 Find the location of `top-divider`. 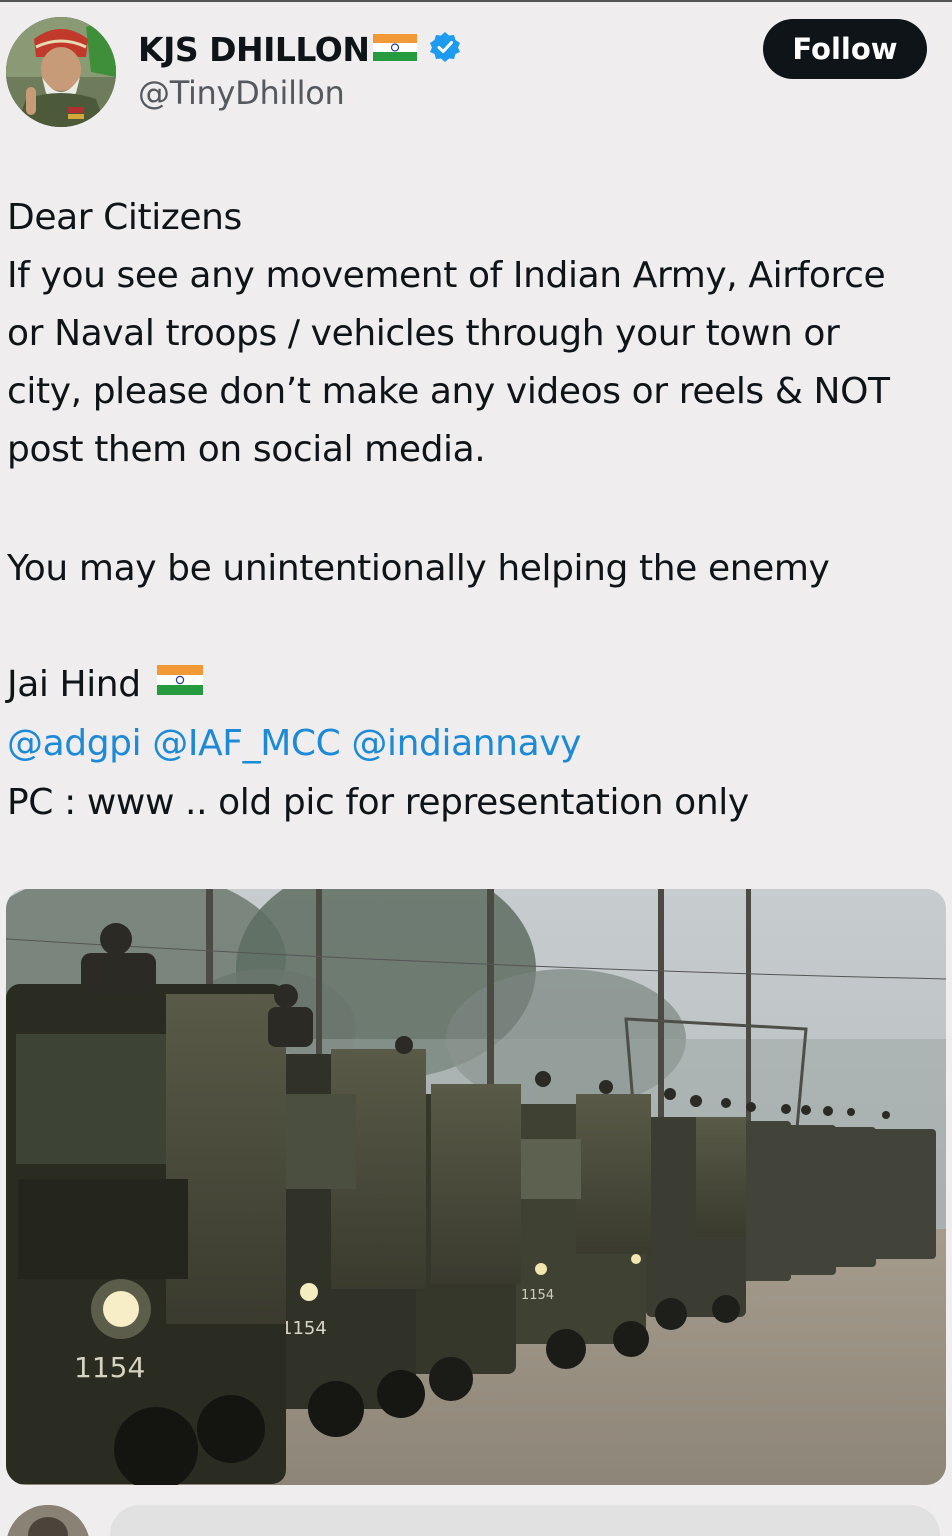

top-divider is located at coordinates (476, 1).